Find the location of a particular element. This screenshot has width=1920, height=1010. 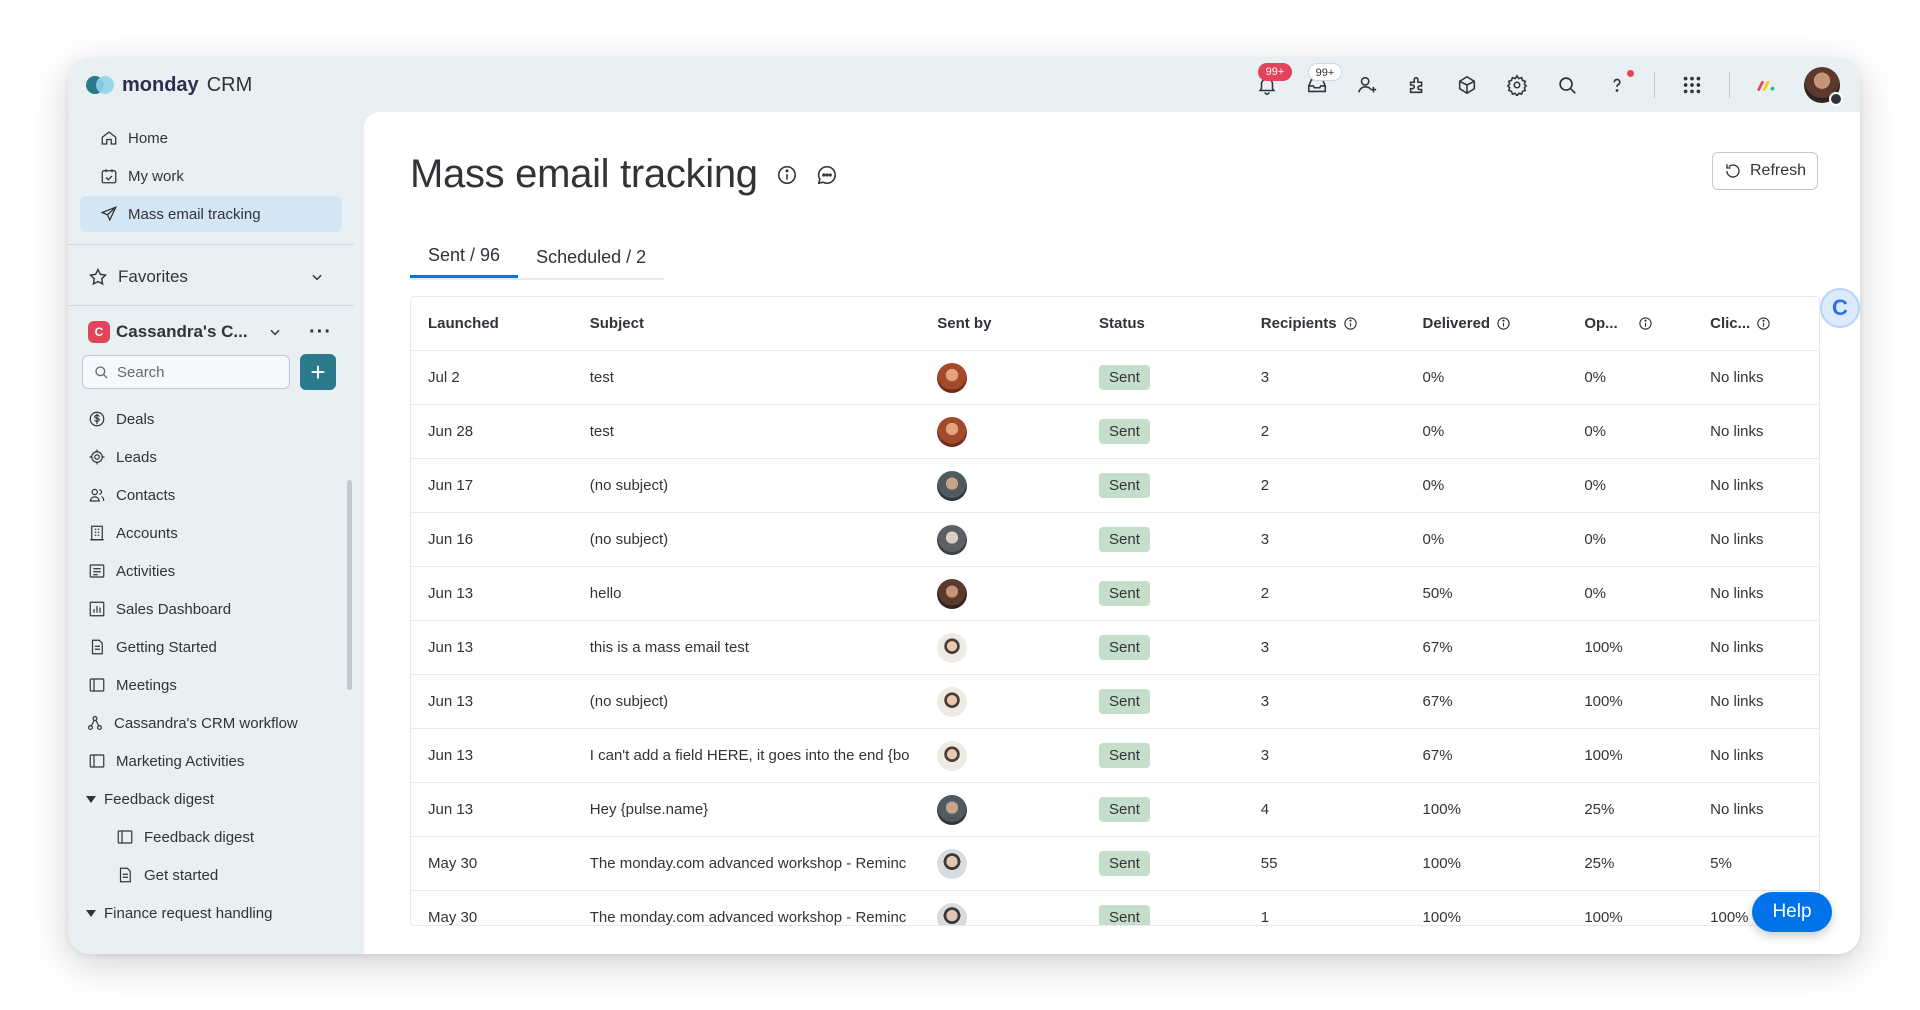

sidebar-group-feedback-digest: Feedback digest is located at coordinates (211, 799).